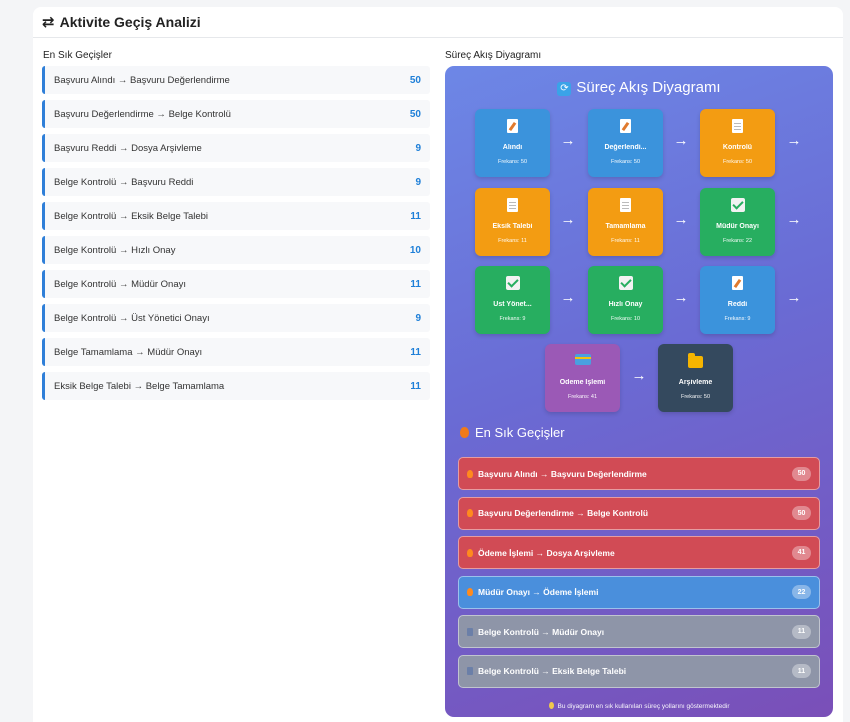 The height and width of the screenshot is (722, 850). I want to click on flow-node: Kontrolü Frekans: 50, so click(737, 143).